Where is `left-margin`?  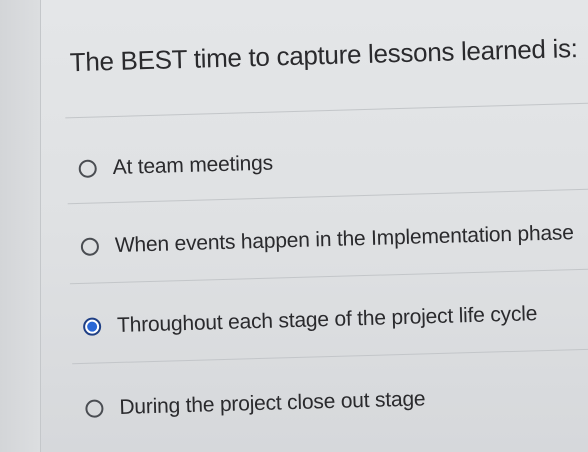
left-margin is located at coordinates (20, 226).